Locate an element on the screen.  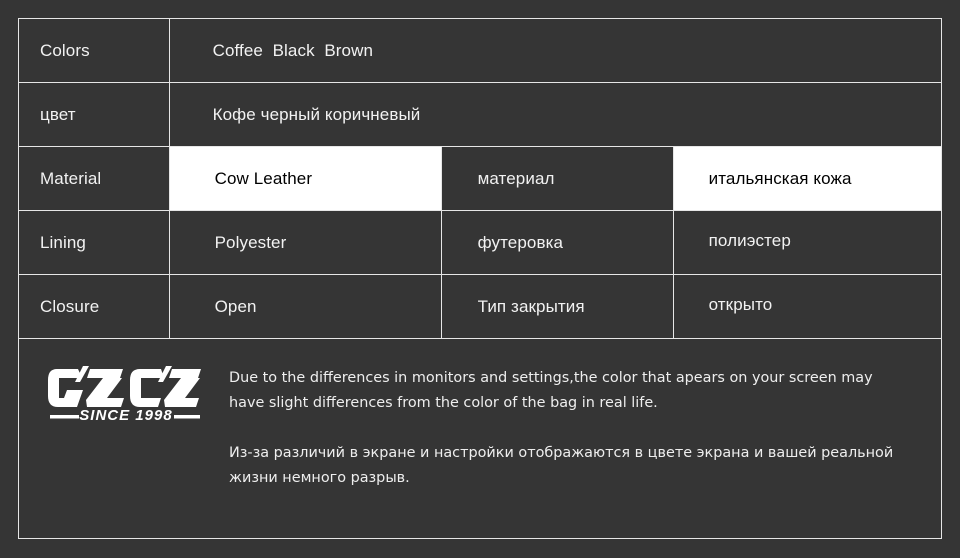
spec-value-colors: Coffee Black Brown is located at coordinates (554, 50).